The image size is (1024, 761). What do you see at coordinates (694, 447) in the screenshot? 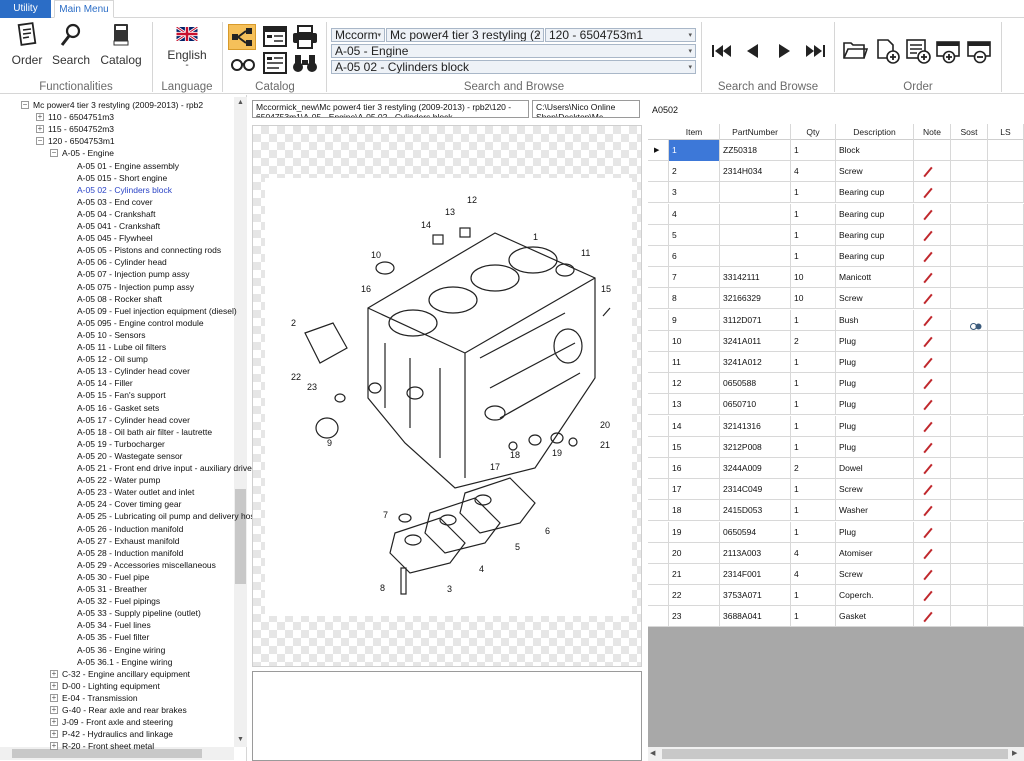
I see `cell-item: 15` at bounding box center [694, 447].